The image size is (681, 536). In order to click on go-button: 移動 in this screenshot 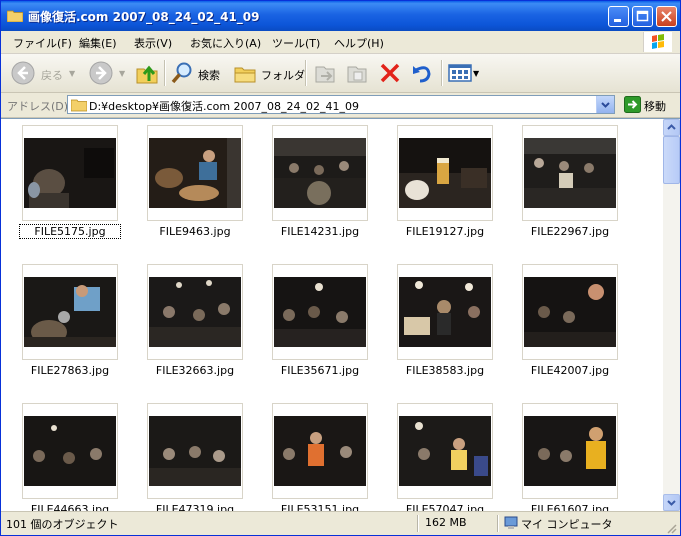, I will do `click(651, 105)`.